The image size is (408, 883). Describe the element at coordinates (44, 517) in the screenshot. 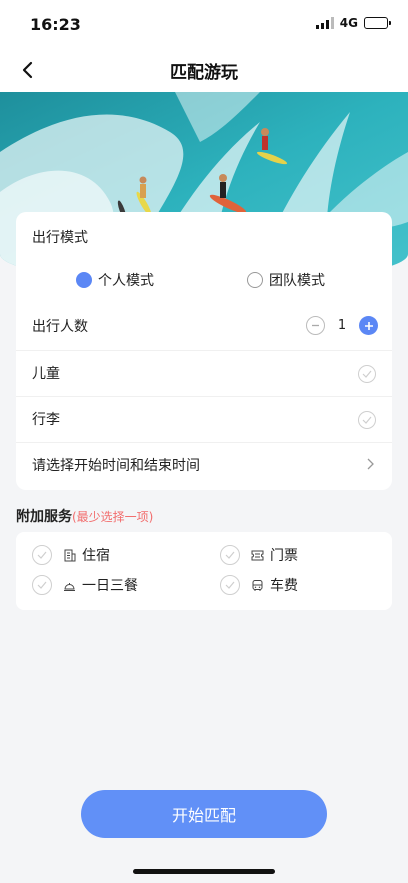

I see `extra-services-label: 附加服务` at that location.